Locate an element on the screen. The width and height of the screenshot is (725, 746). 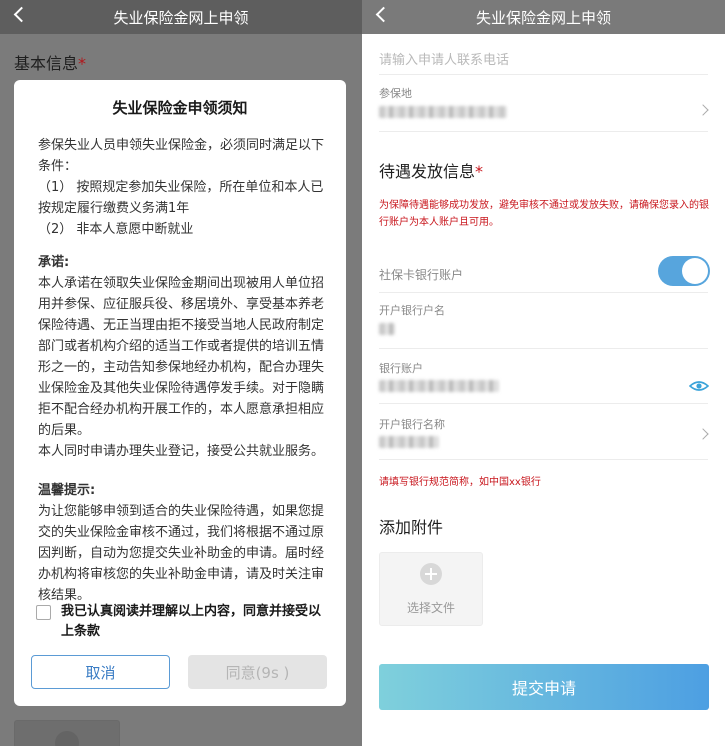
promise-heading: 承诺: is located at coordinates (54, 262).